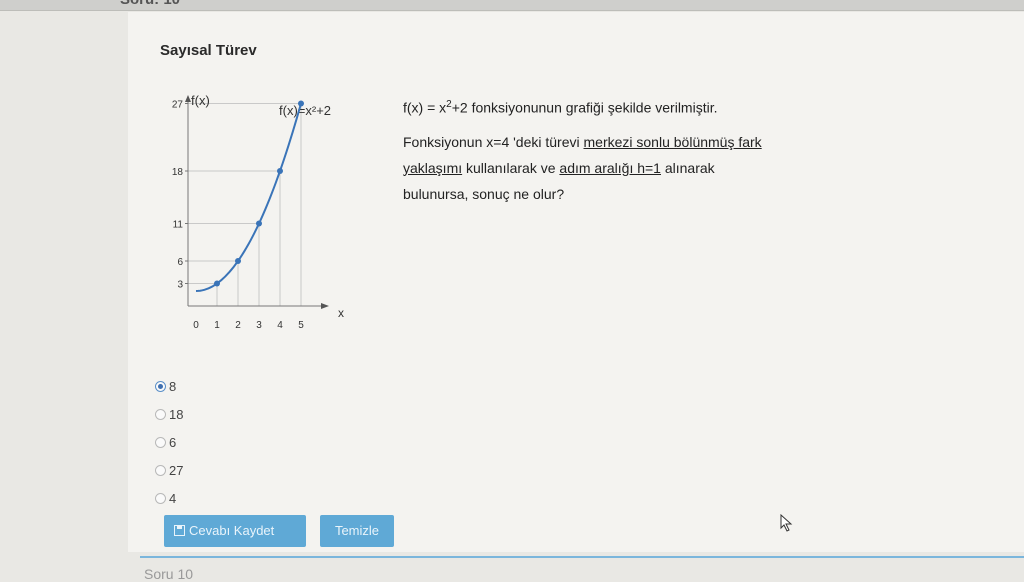 This screenshot has height=582, width=1024. I want to click on option-3: 27, so click(169, 470).